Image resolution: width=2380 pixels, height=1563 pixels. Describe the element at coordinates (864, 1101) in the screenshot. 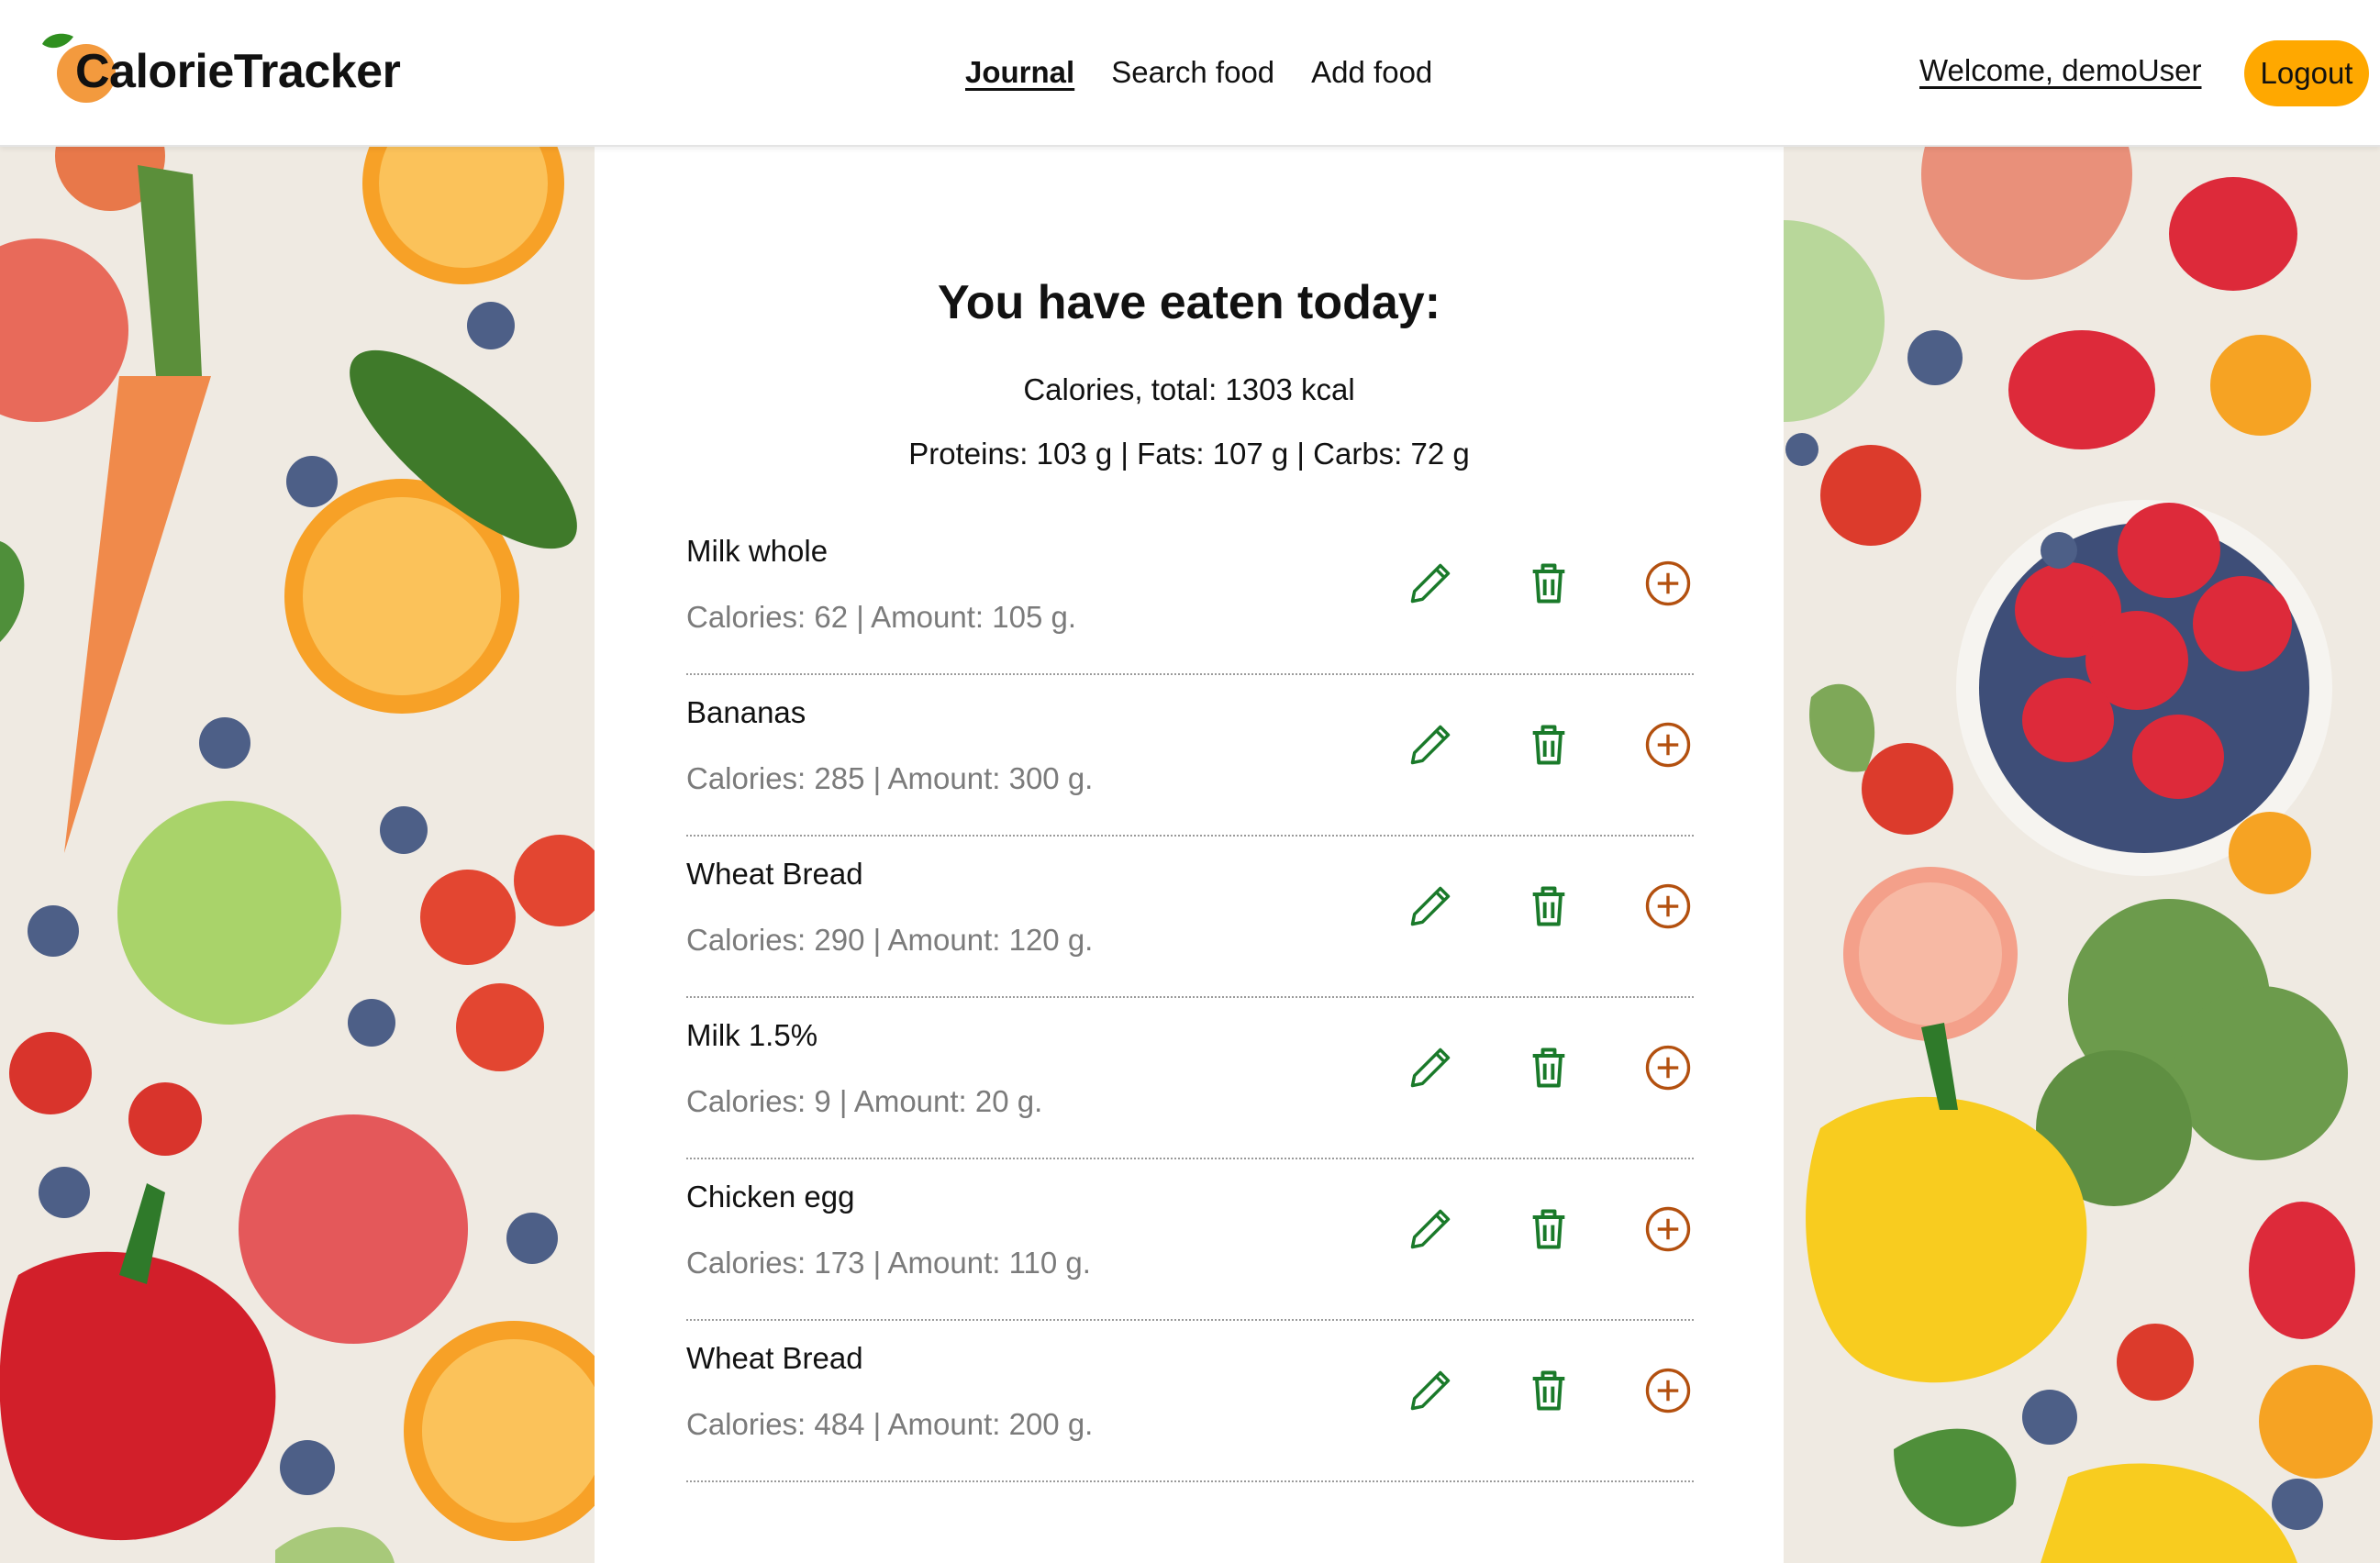

I see `food-details: Calories: 9 | Amount: 20 g.` at that location.